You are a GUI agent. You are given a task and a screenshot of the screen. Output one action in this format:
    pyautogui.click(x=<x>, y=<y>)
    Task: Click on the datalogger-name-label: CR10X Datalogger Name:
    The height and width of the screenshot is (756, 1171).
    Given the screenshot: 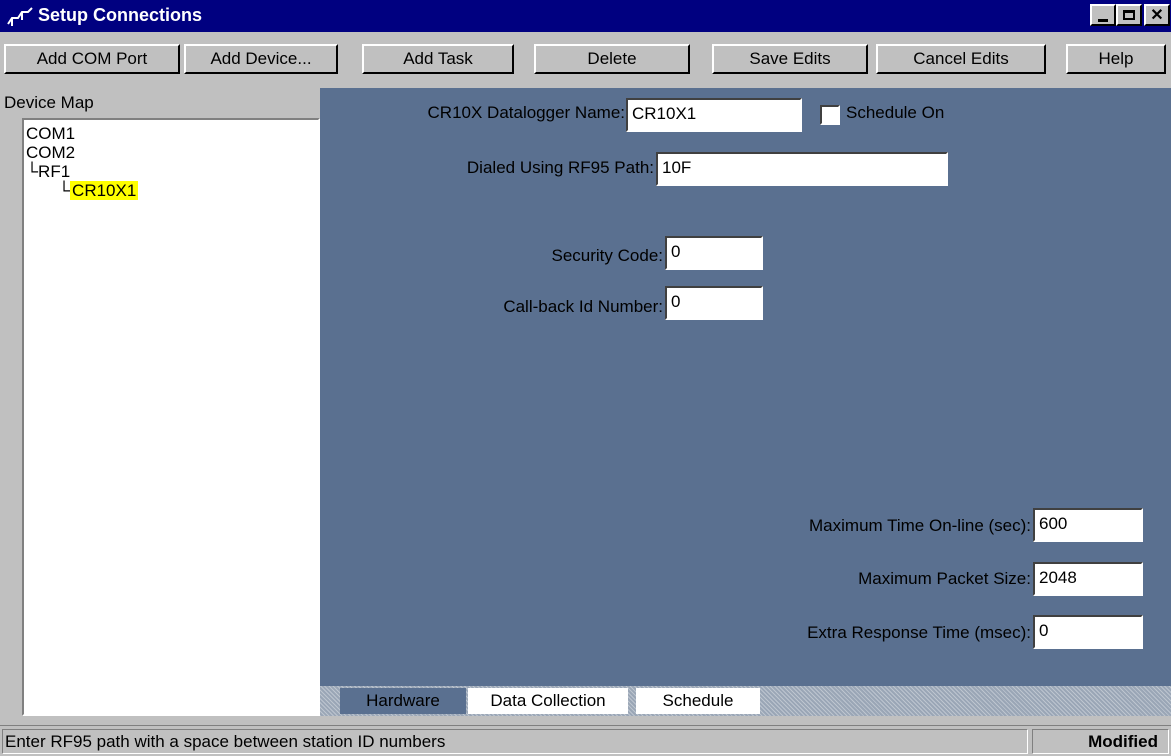 What is the action you would take?
    pyautogui.click(x=526, y=112)
    